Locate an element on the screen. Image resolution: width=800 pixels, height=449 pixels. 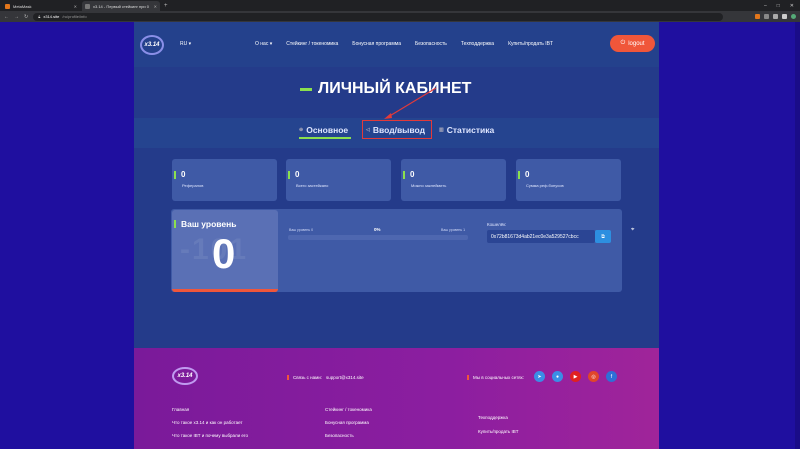
footer-links-col-3: Техподдержка Купить/продать IBT is located at coordinates (498, 424).